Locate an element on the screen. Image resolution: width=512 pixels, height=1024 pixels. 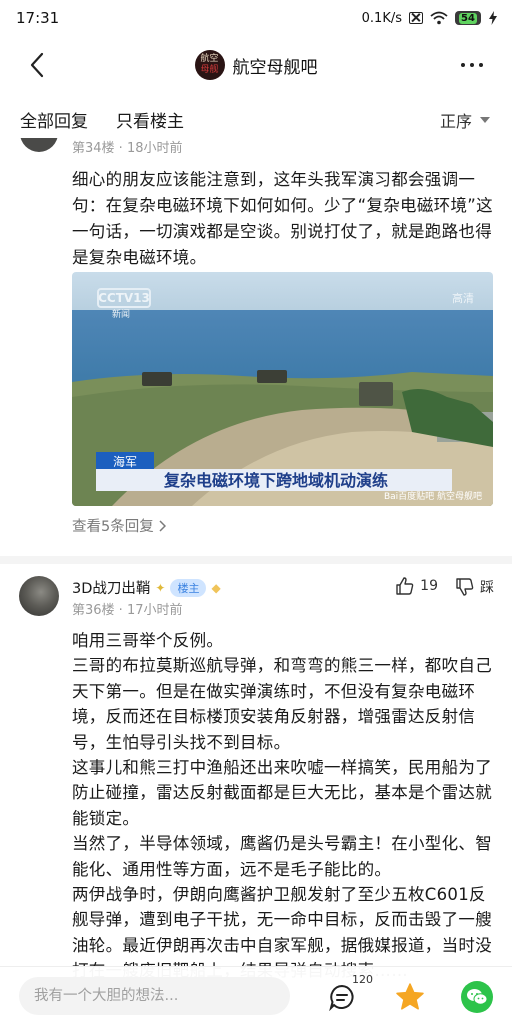
dislike-button: 踩 is located at coordinates (475, 587).